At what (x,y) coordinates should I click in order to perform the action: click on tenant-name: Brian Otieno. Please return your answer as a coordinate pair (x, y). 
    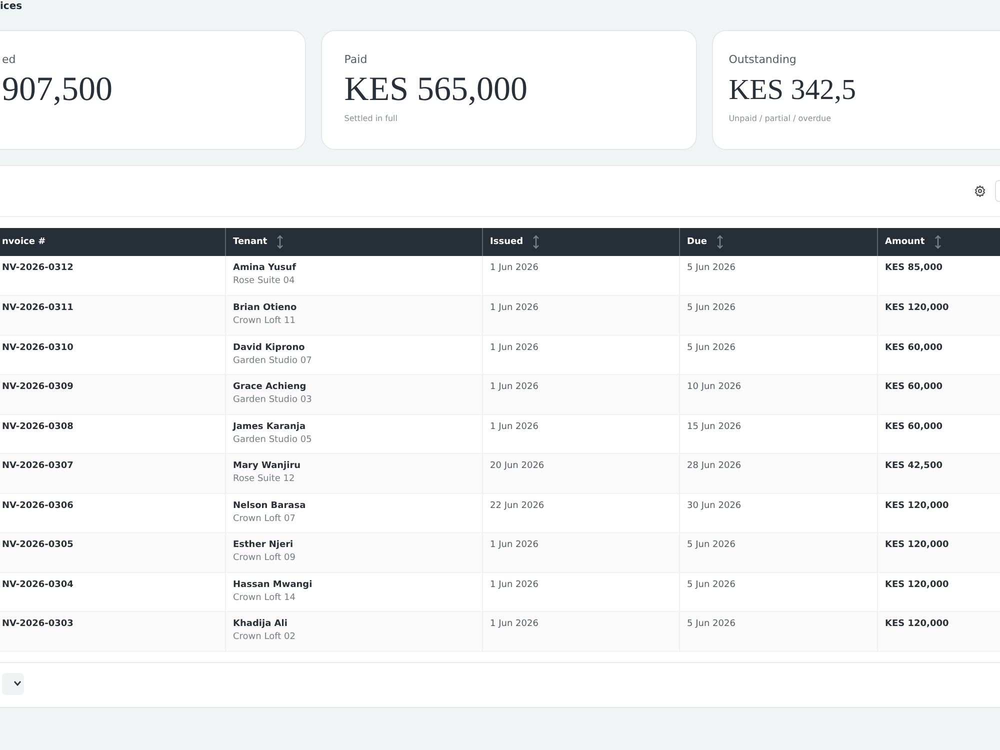
    Looking at the image, I should click on (265, 308).